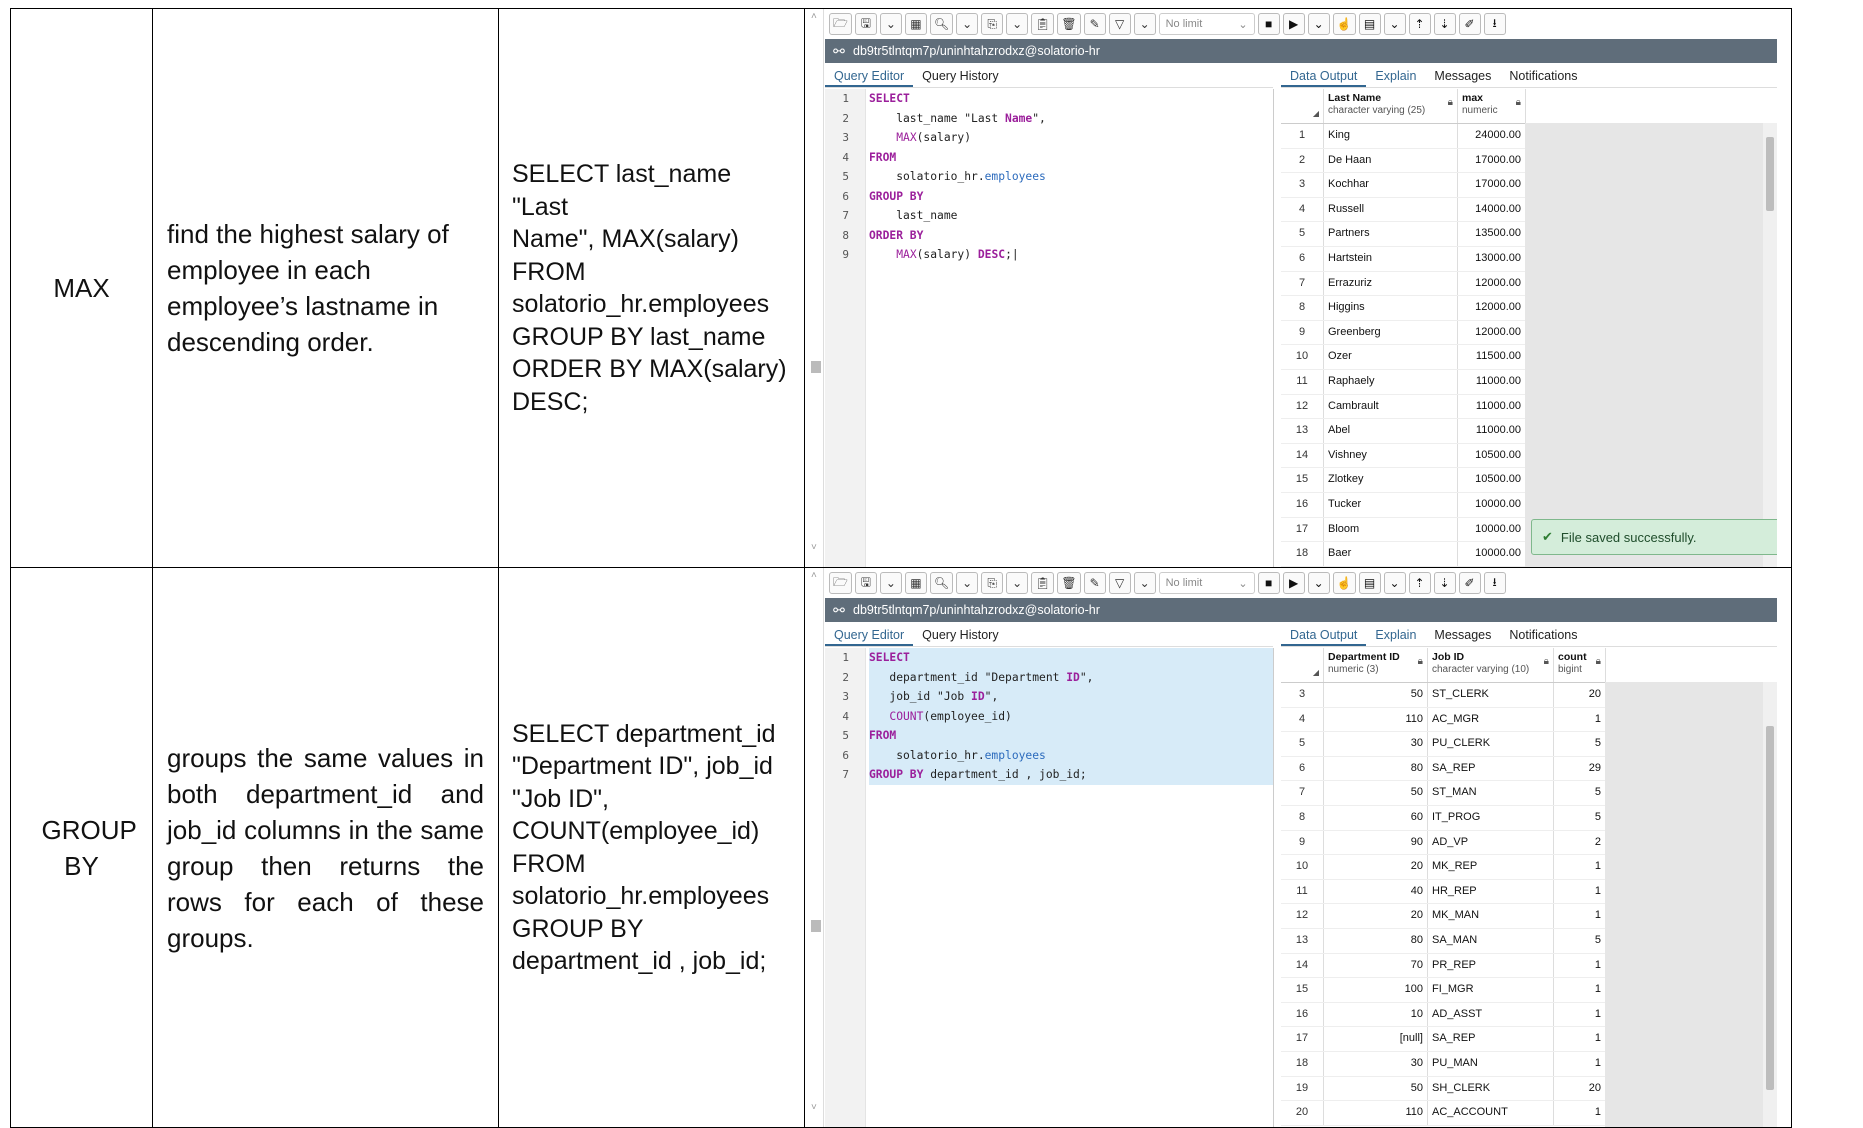 This screenshot has width=1863, height=1128. What do you see at coordinates (1491, 793) in the screenshot?
I see `table-cell: ST_MAN` at bounding box center [1491, 793].